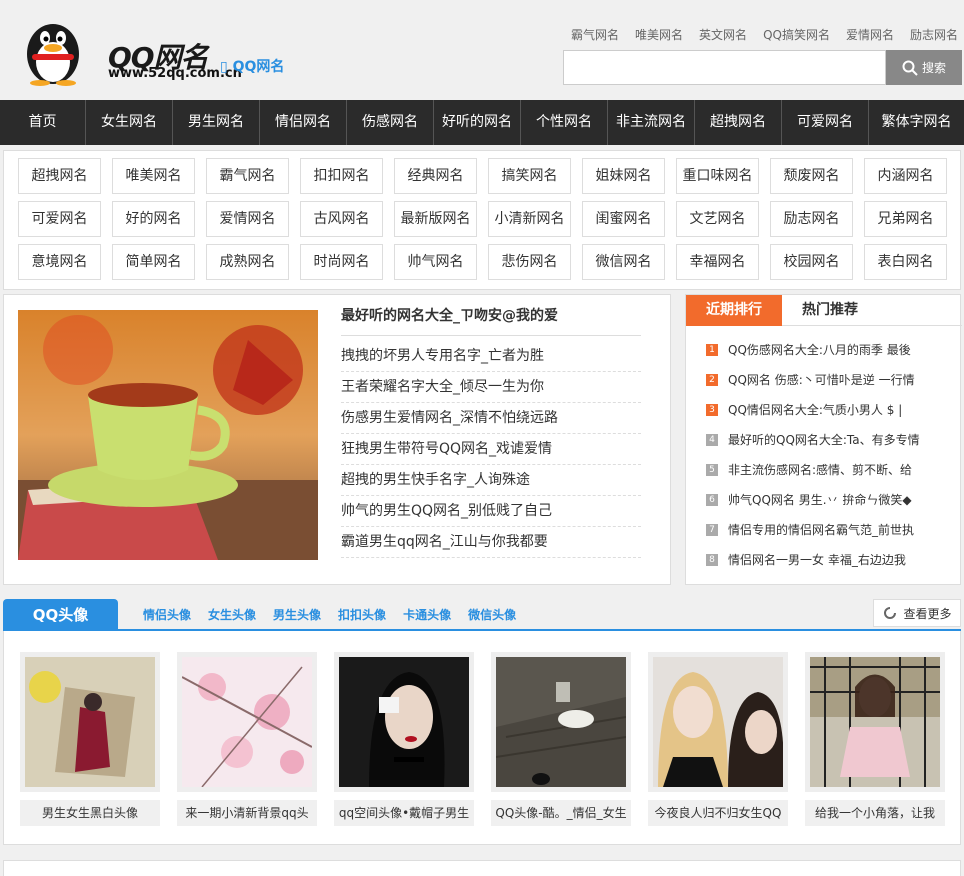 This screenshot has width=964, height=876. I want to click on featured-item: 霸道男生qq网名_江山与你我都要, so click(491, 542).